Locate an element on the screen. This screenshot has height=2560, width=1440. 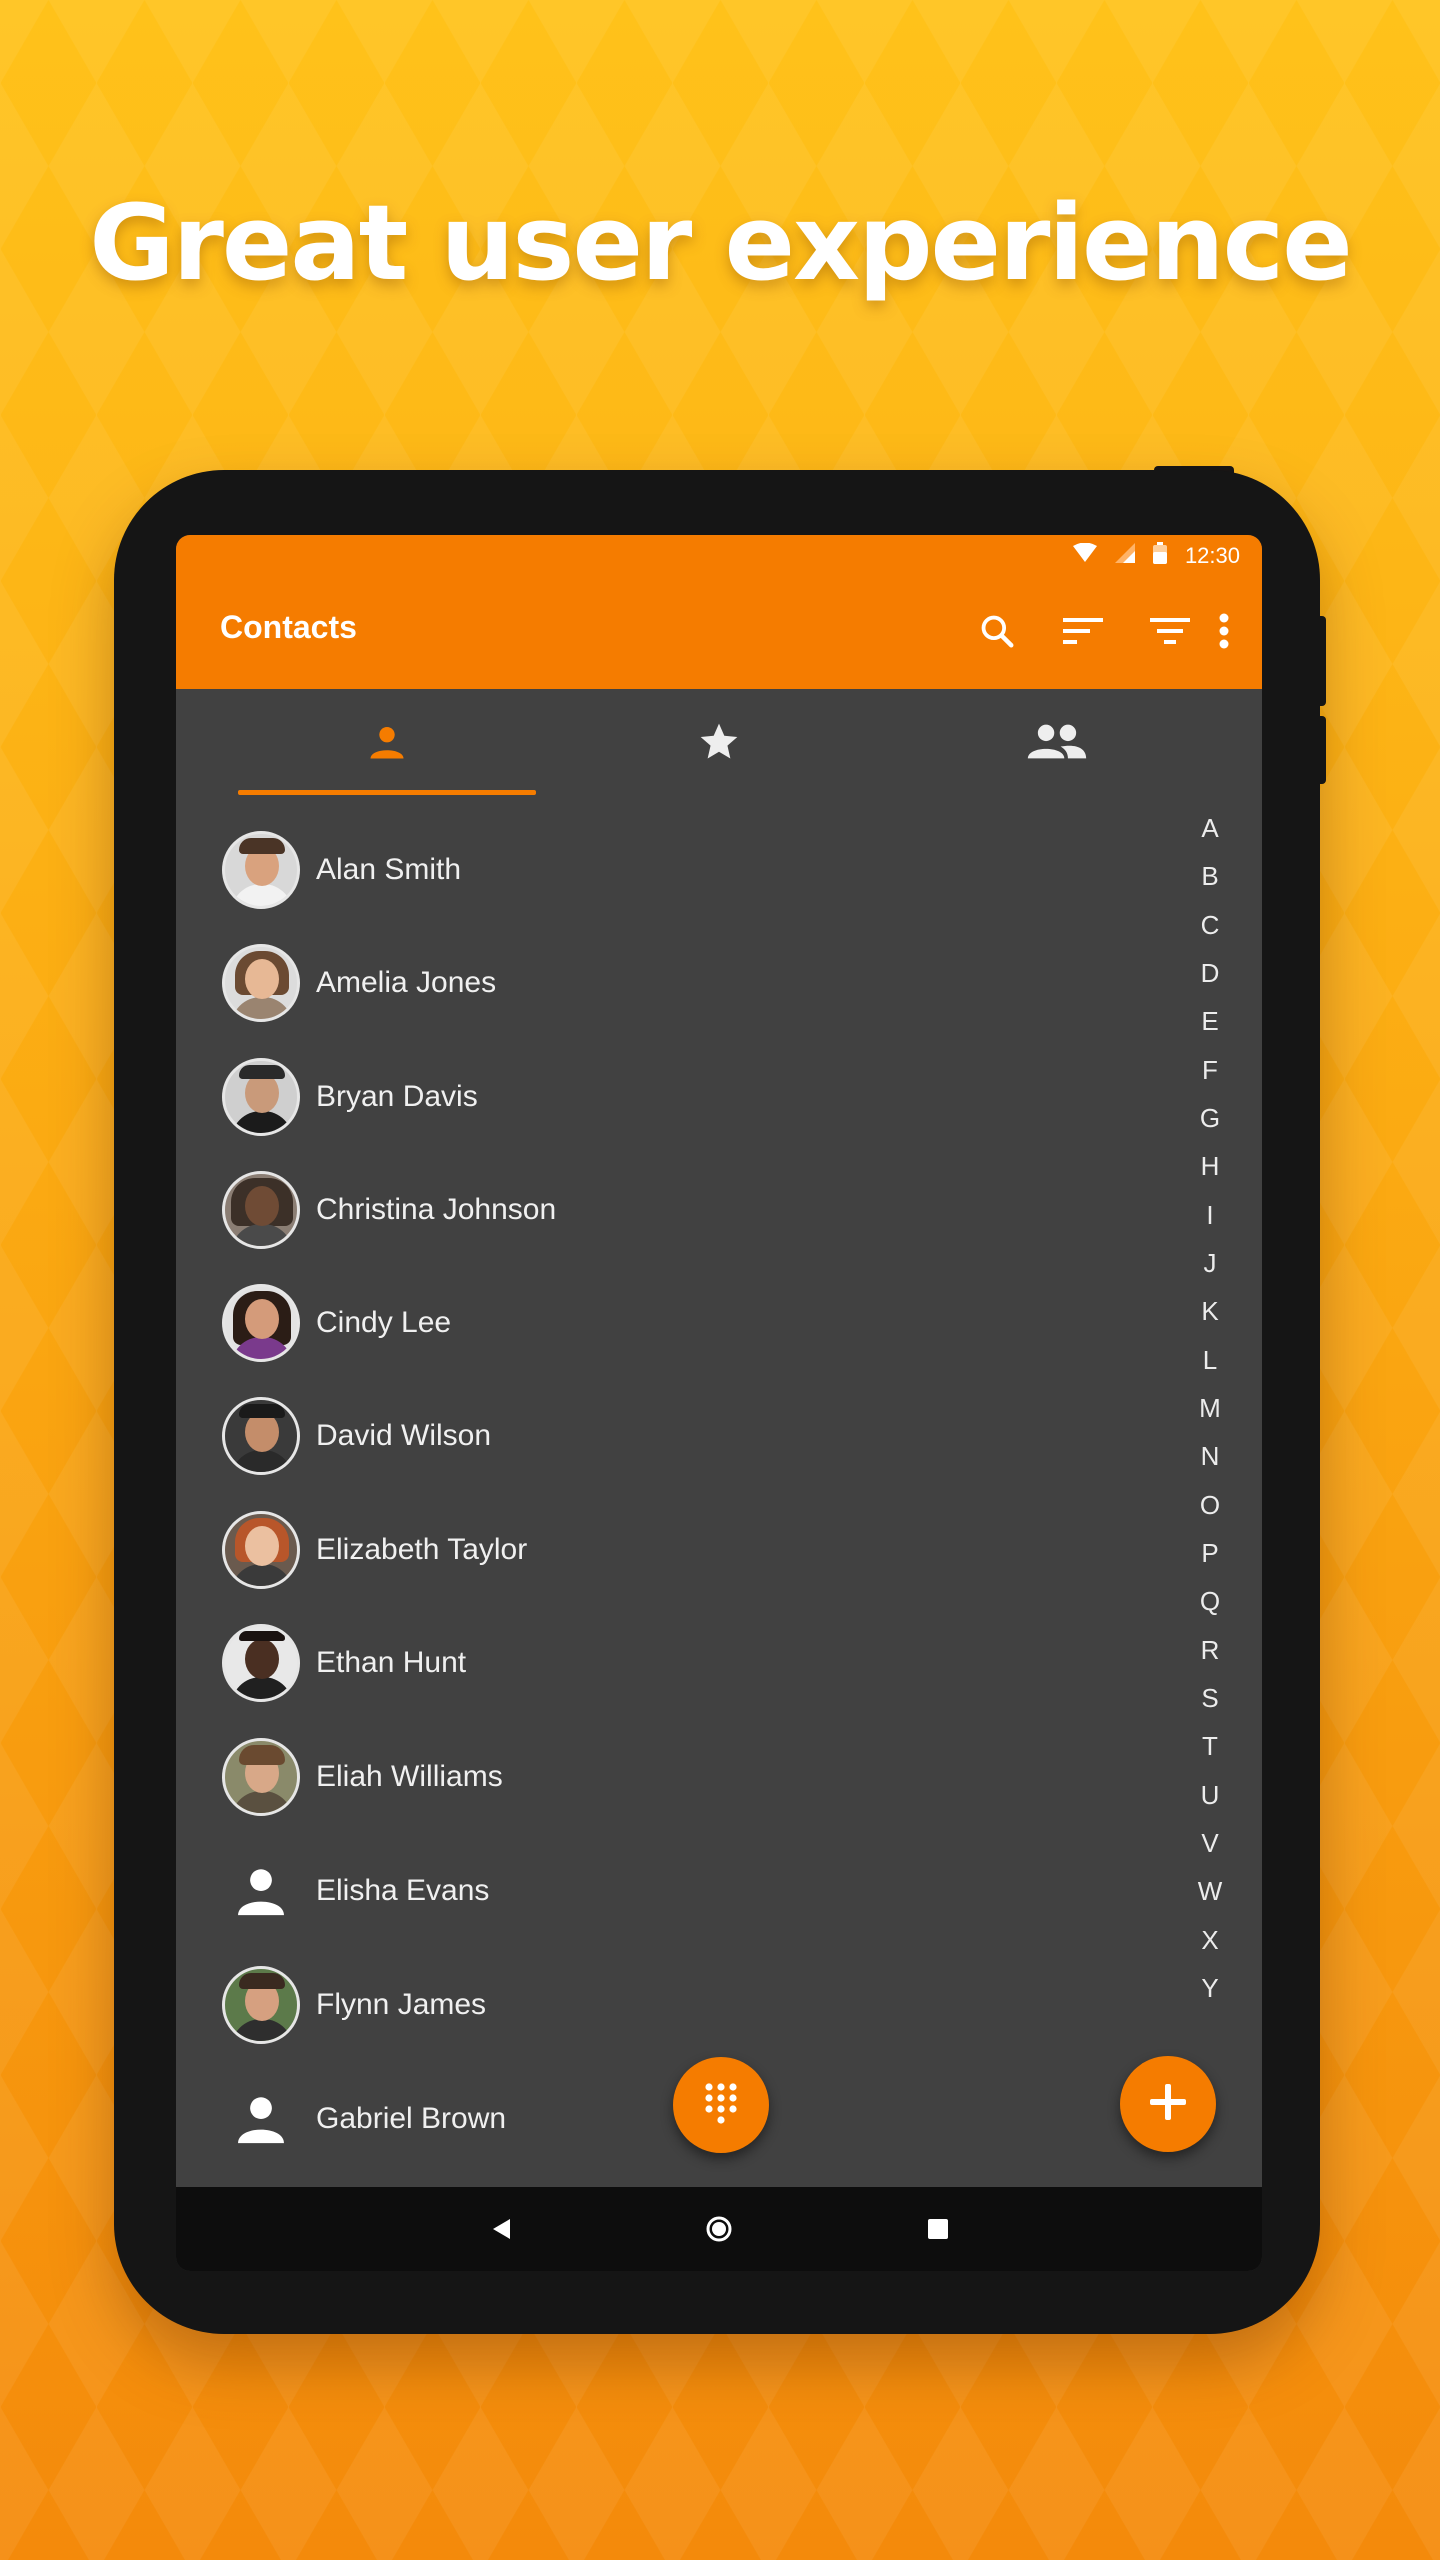
contact-name: Christina Johnson is located at coordinates (436, 1209).